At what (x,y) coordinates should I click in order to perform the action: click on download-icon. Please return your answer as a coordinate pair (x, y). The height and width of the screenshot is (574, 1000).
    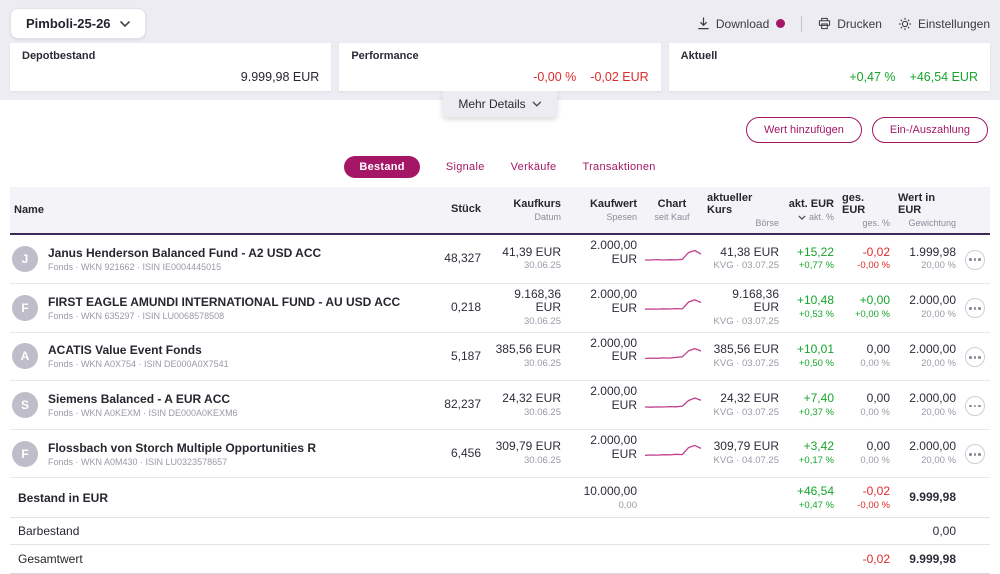
    Looking at the image, I should click on (703, 23).